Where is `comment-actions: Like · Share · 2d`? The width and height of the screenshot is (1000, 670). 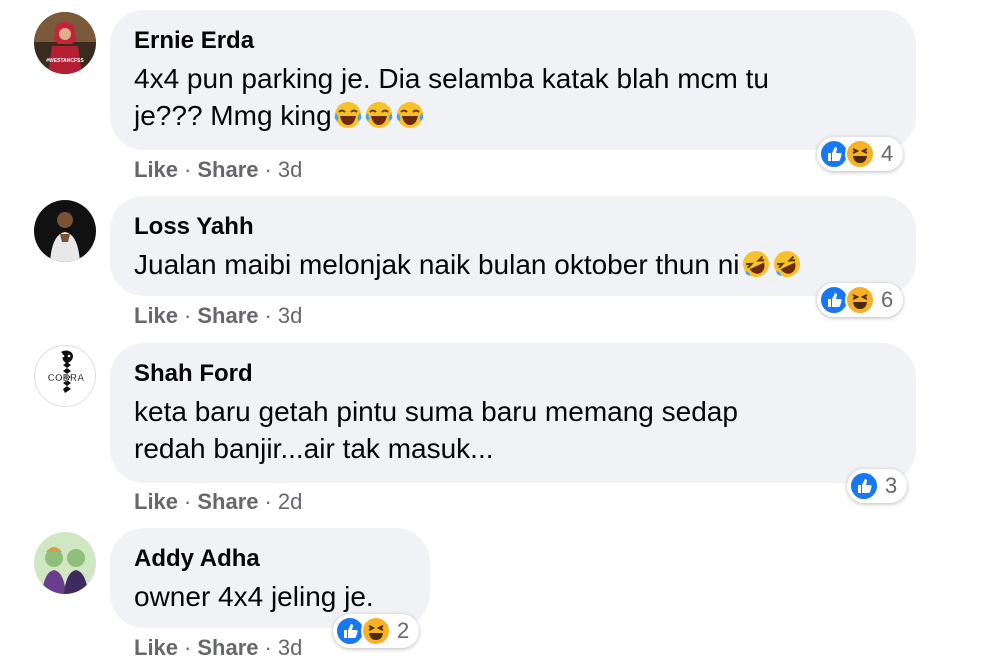 comment-actions: Like · Share · 2d is located at coordinates (218, 501).